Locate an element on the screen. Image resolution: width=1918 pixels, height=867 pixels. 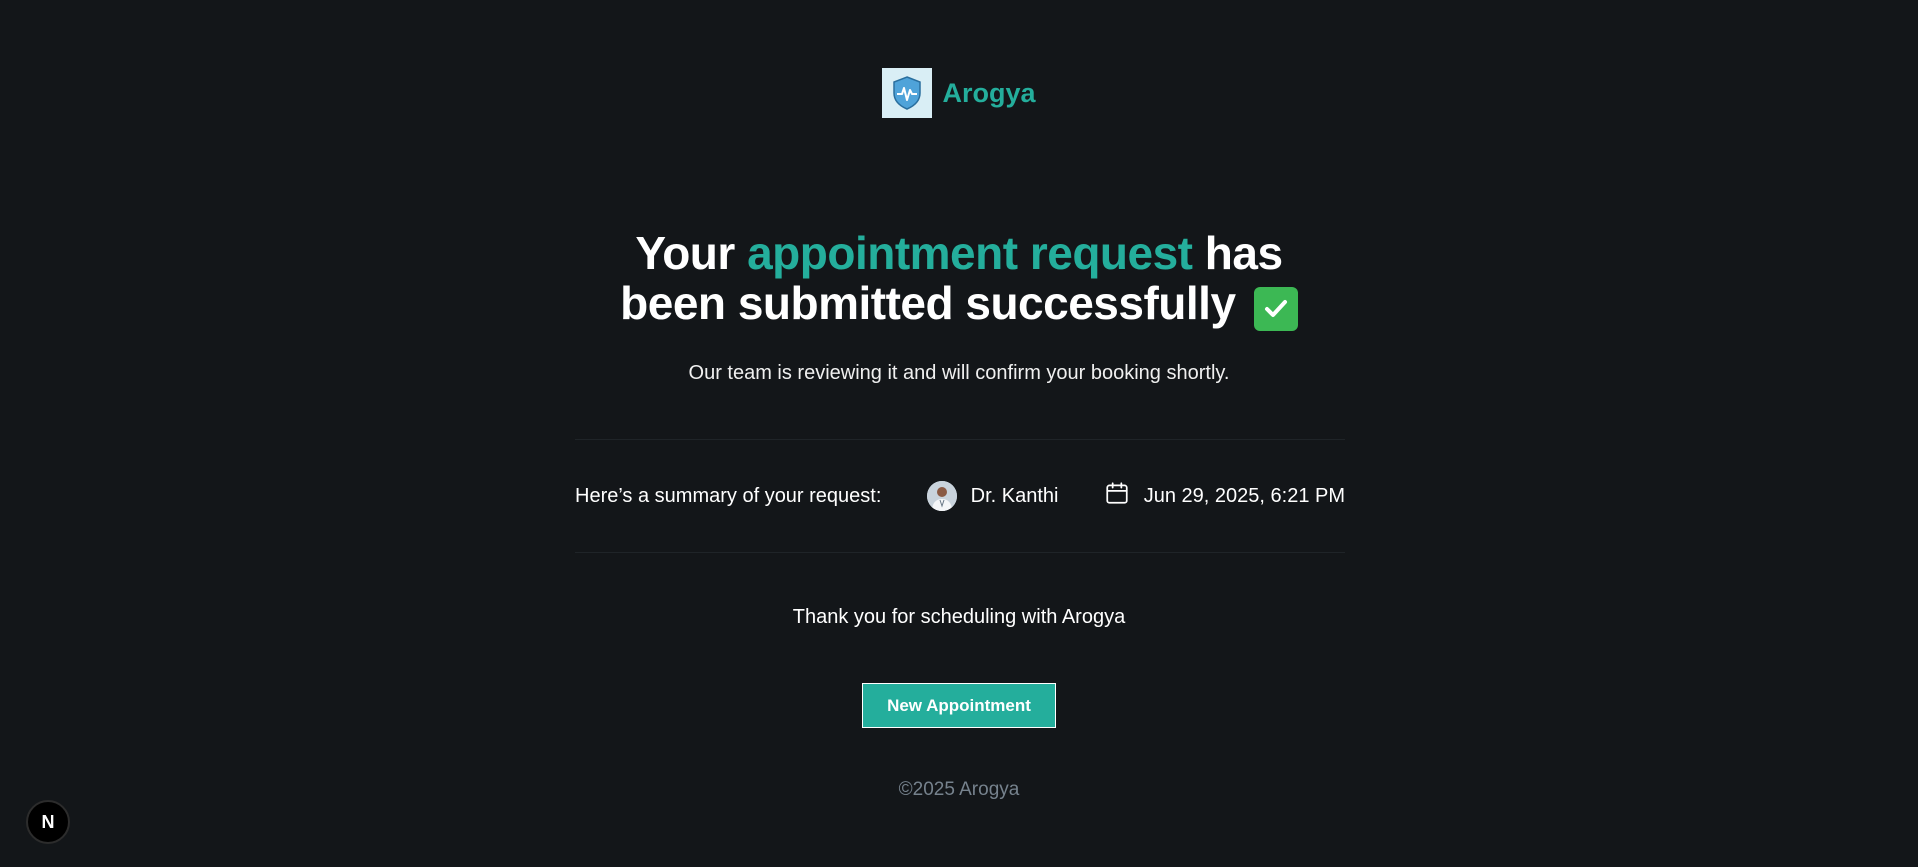
button-row: New Appointment is located at coordinates (959, 705).